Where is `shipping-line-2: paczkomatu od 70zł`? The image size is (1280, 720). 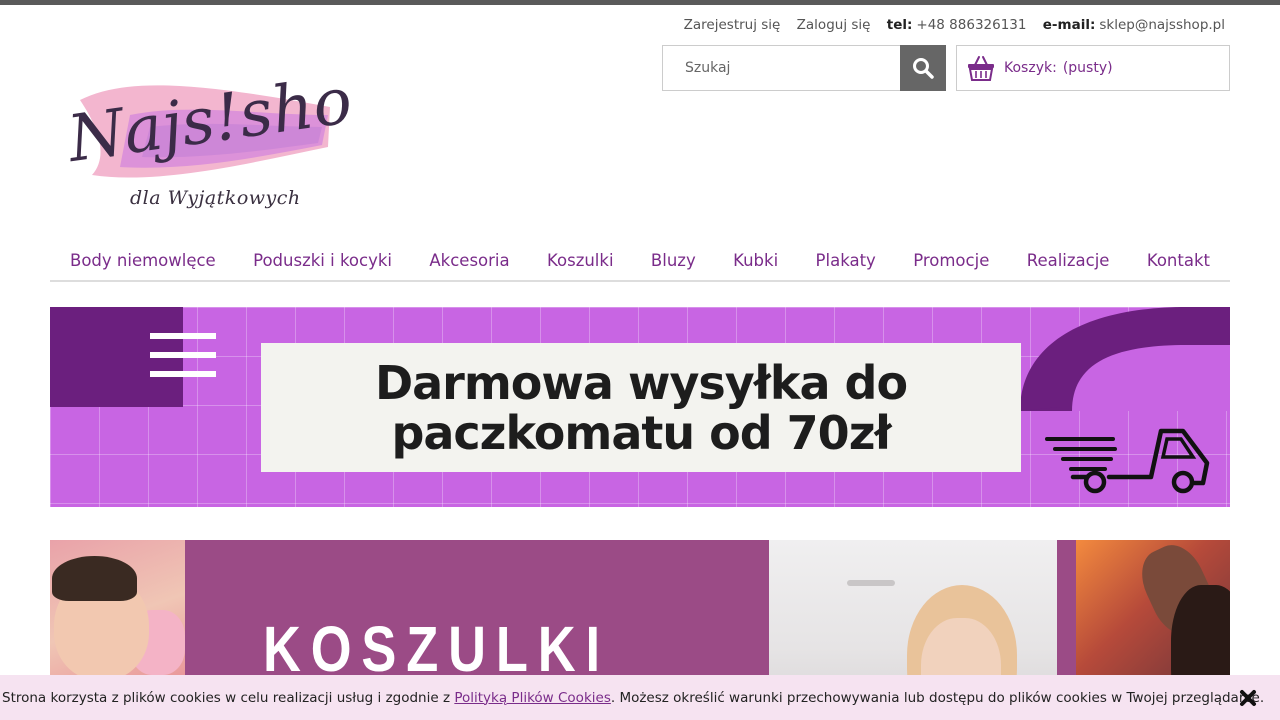 shipping-line-2: paczkomatu od 70zł is located at coordinates (641, 432).